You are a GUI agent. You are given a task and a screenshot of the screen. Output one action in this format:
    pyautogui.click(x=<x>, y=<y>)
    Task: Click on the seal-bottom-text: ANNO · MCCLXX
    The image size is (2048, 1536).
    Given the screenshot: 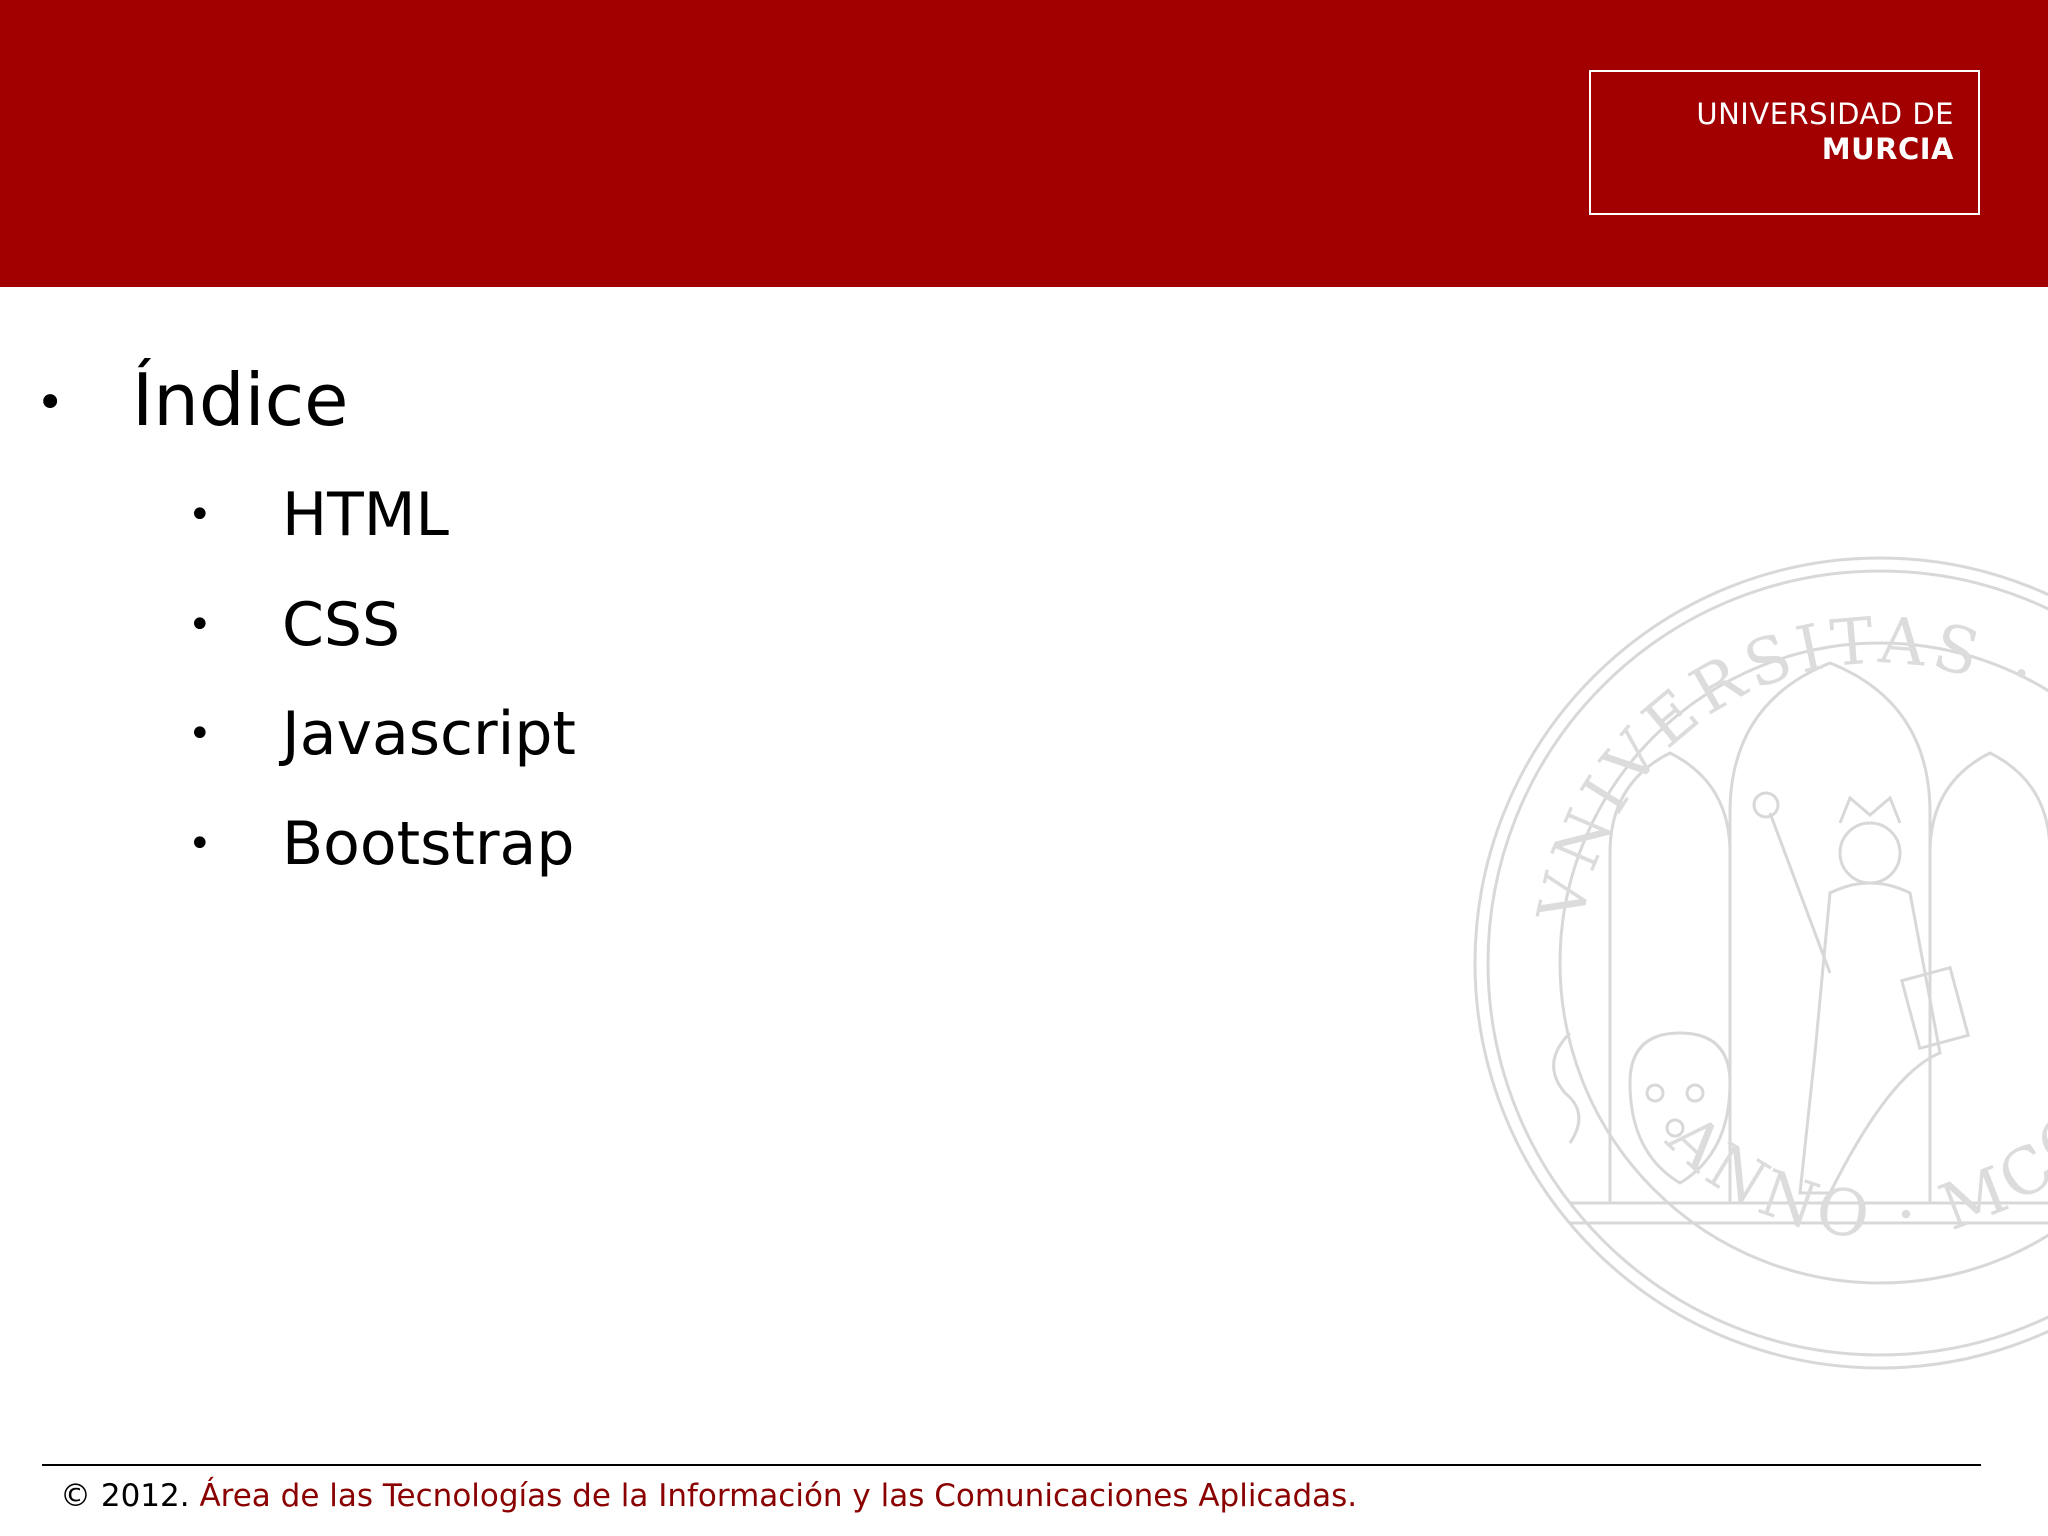 What is the action you would take?
    pyautogui.click(x=1850, y=1118)
    